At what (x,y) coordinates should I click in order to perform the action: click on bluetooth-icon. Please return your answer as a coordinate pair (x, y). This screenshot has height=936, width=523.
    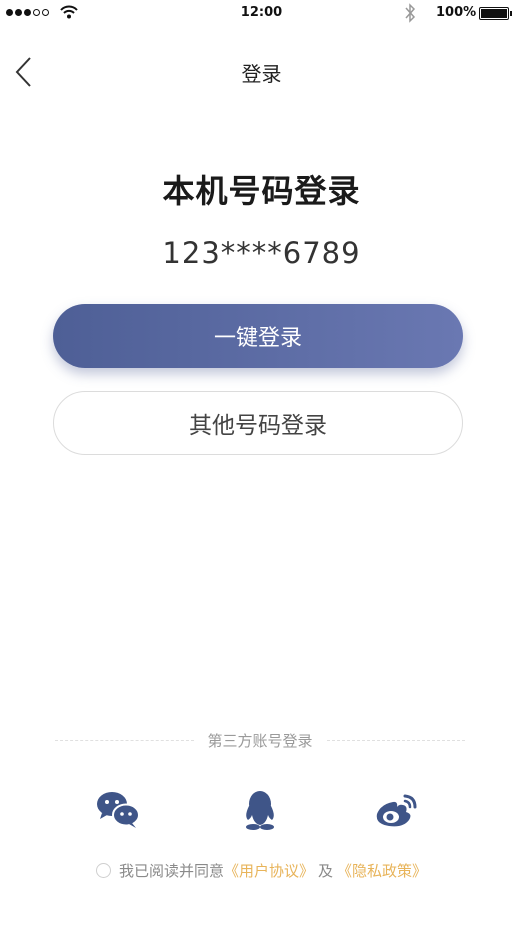
    Looking at the image, I should click on (410, 13).